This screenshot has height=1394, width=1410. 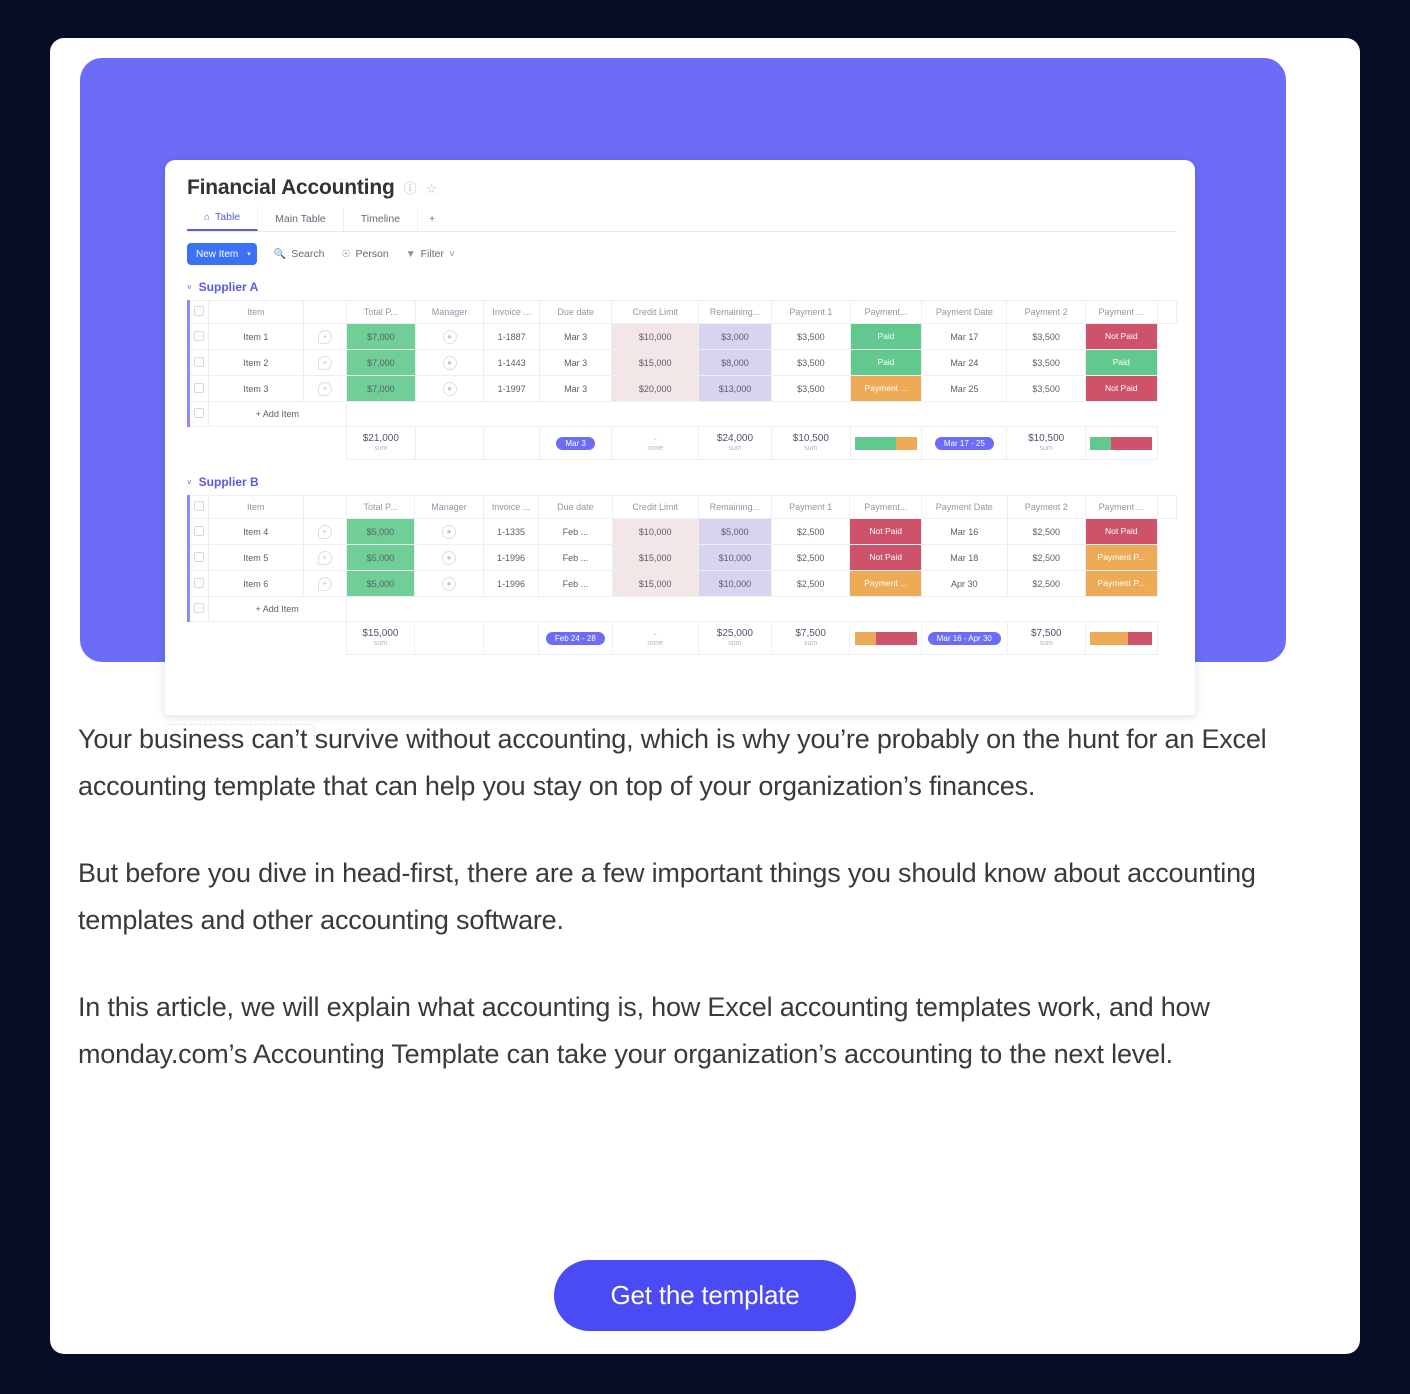 What do you see at coordinates (256, 312) in the screenshot?
I see `col-item: Item` at bounding box center [256, 312].